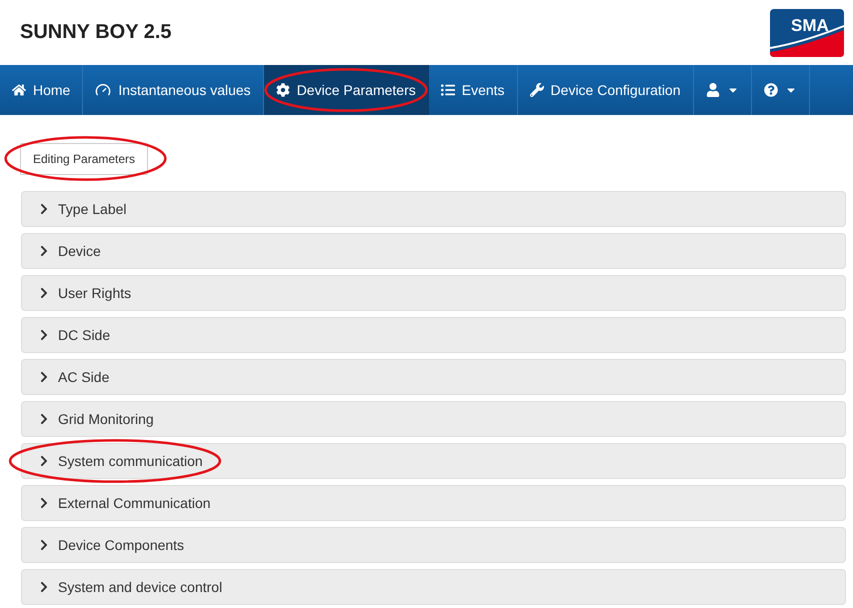 This screenshot has height=608, width=853. Describe the element at coordinates (96, 32) in the screenshot. I see `page-title: SUNNY BOY 2.5` at that location.